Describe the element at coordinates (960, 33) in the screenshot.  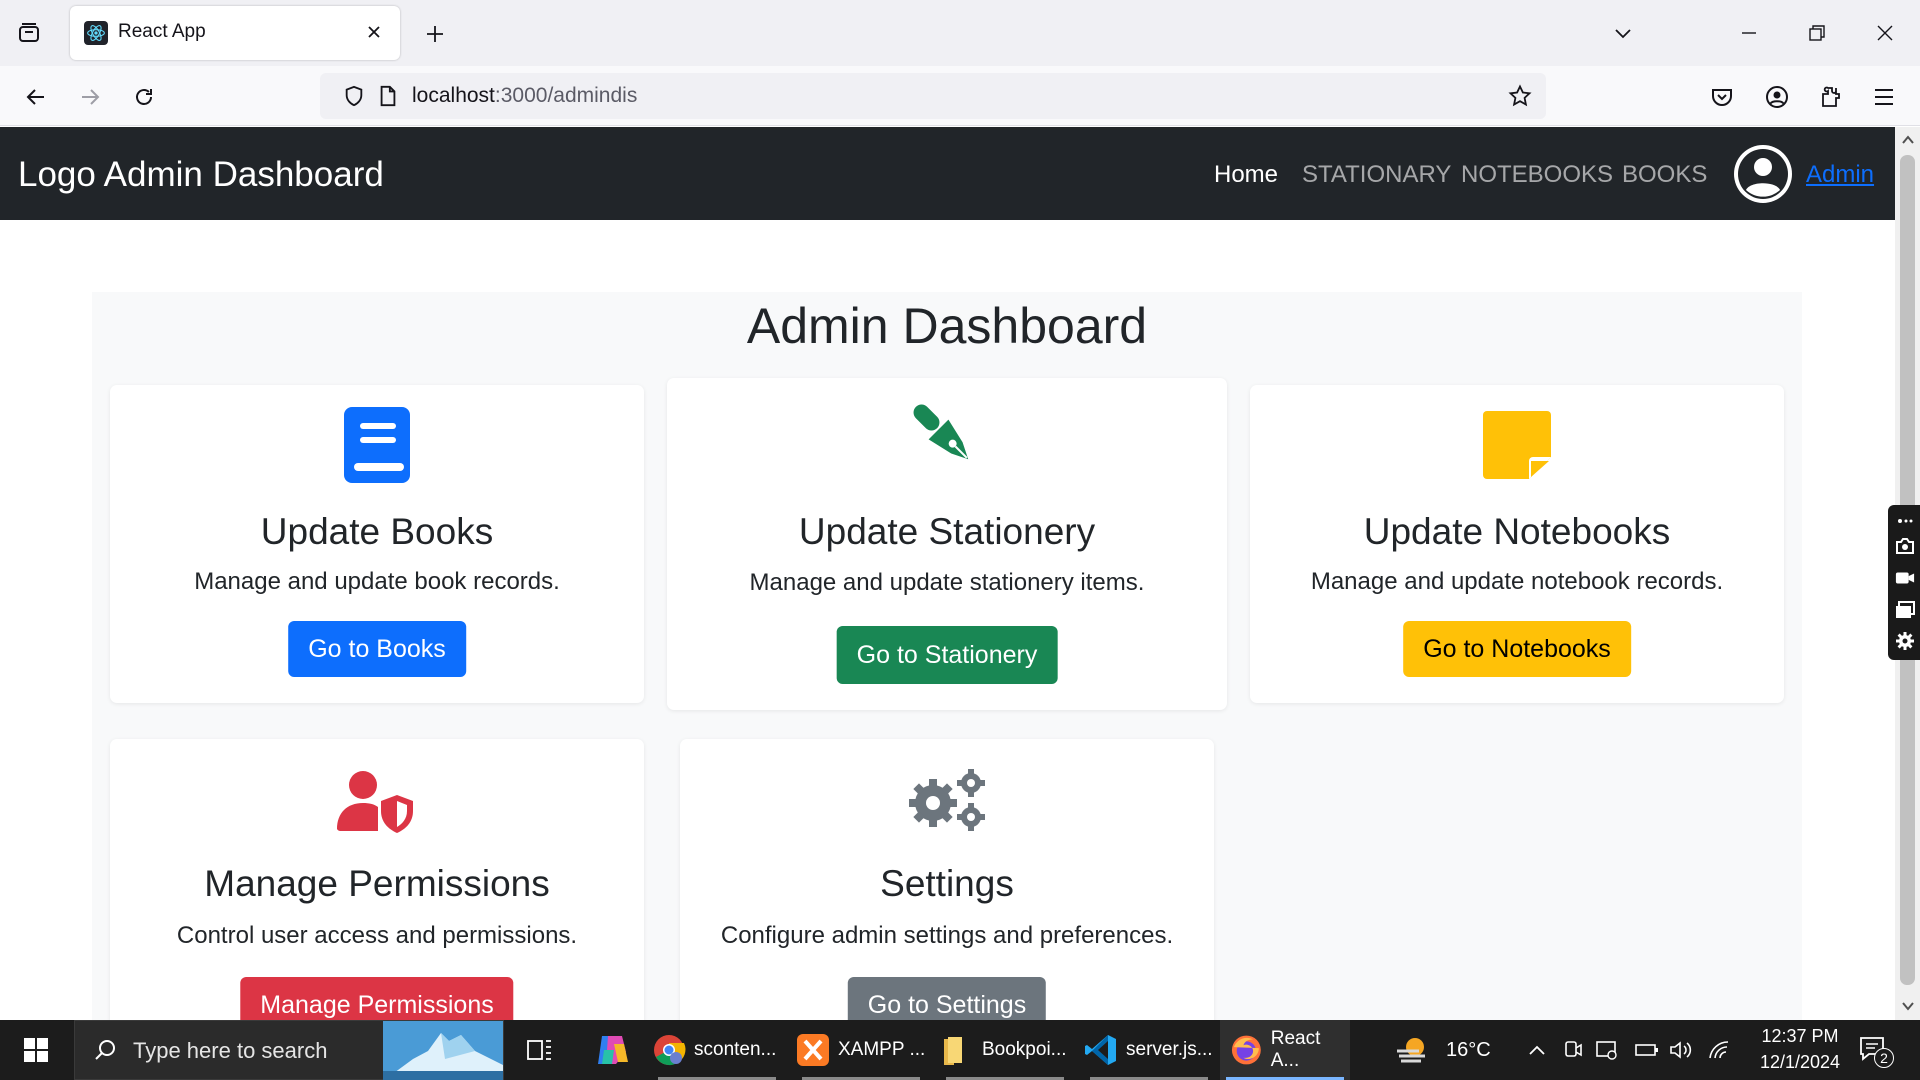
I see `browser-tab-bar: React App` at that location.